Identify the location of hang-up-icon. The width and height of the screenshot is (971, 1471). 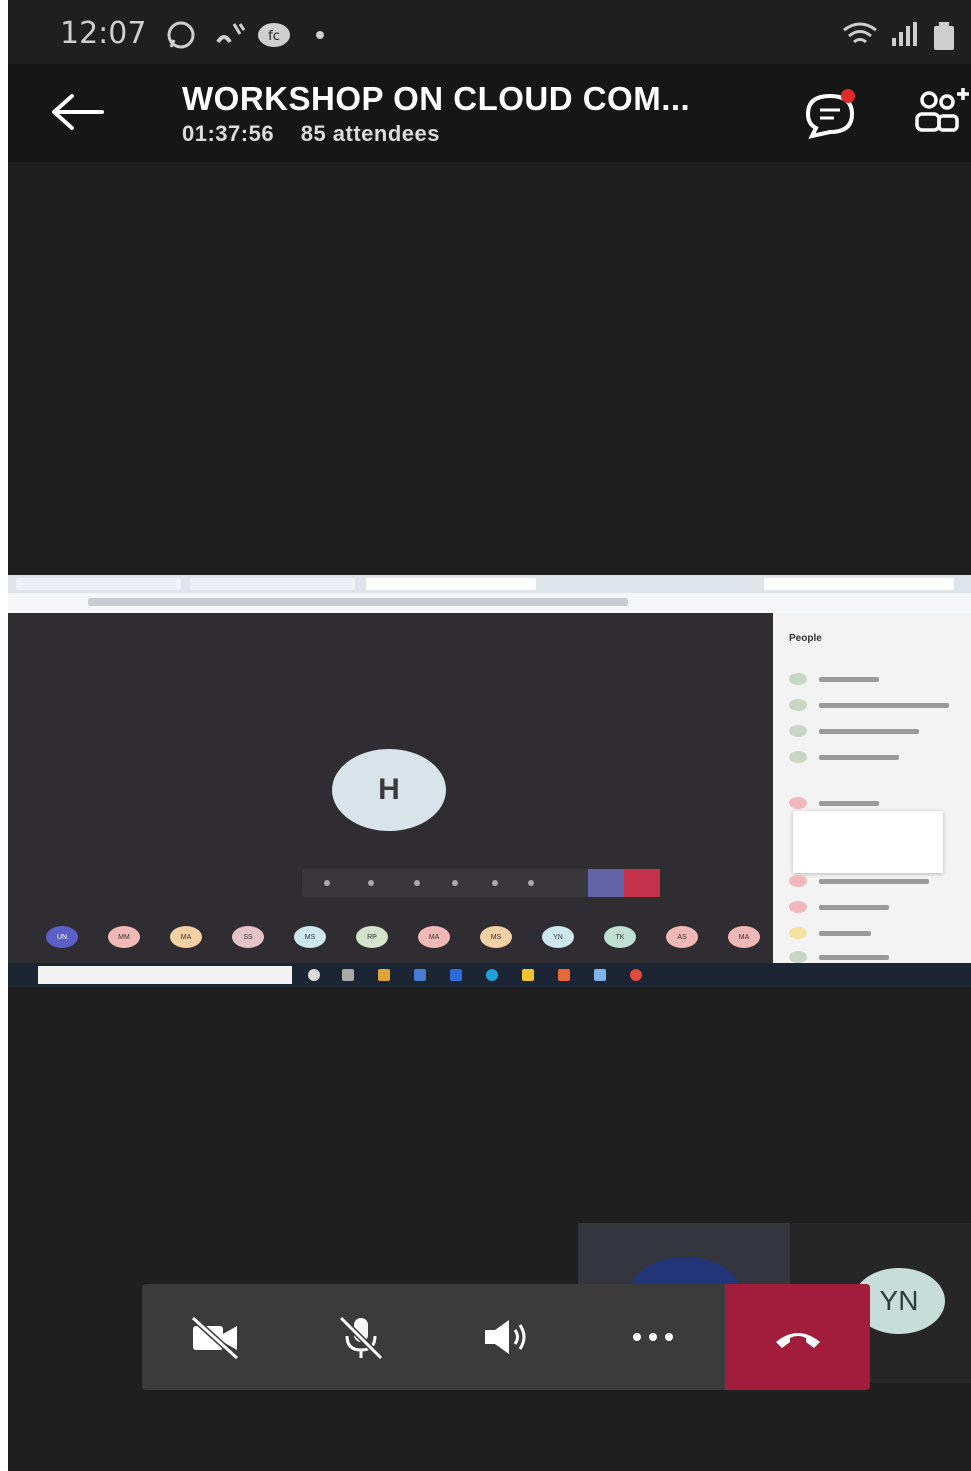
(797, 1340).